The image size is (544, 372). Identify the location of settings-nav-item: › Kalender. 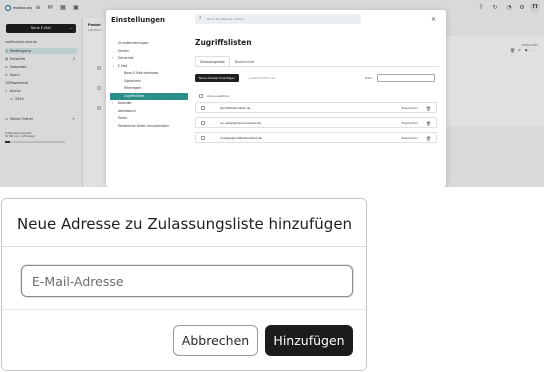
(149, 104).